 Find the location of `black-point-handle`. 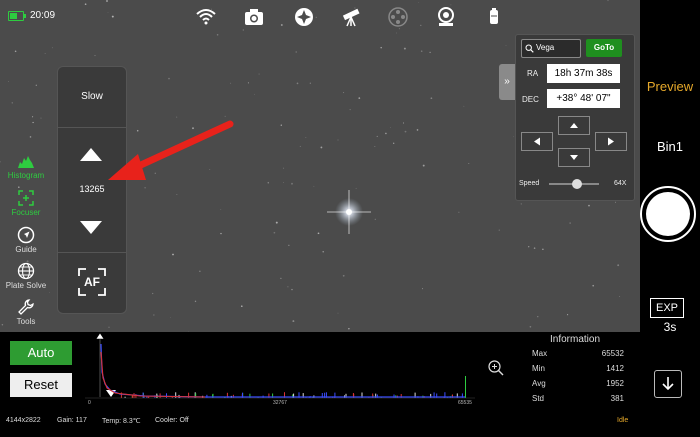

black-point-handle is located at coordinates (100, 336).